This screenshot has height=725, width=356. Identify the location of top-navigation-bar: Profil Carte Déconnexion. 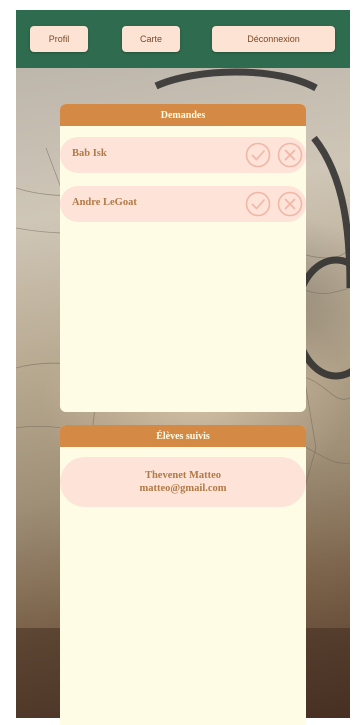
(183, 39).